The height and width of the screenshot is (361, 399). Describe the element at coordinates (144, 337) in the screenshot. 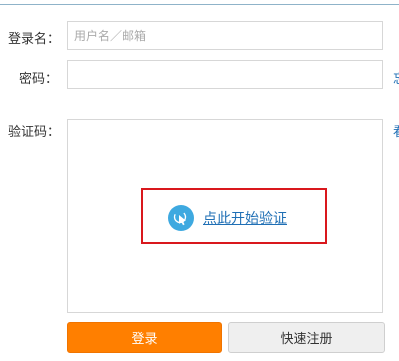

I see `login-button: 登录` at that location.